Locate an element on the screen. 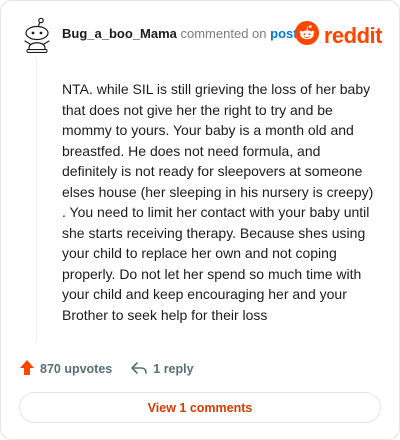  reply-count: 1 reply is located at coordinates (173, 369).